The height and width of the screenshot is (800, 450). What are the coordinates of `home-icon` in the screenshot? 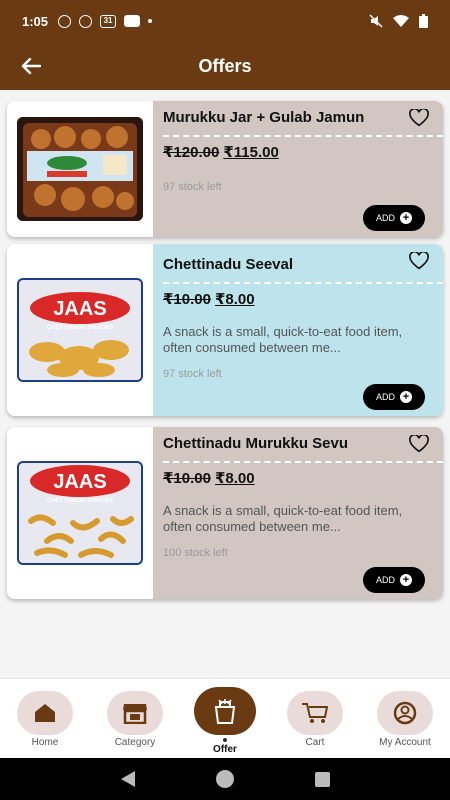 It's located at (45, 713).